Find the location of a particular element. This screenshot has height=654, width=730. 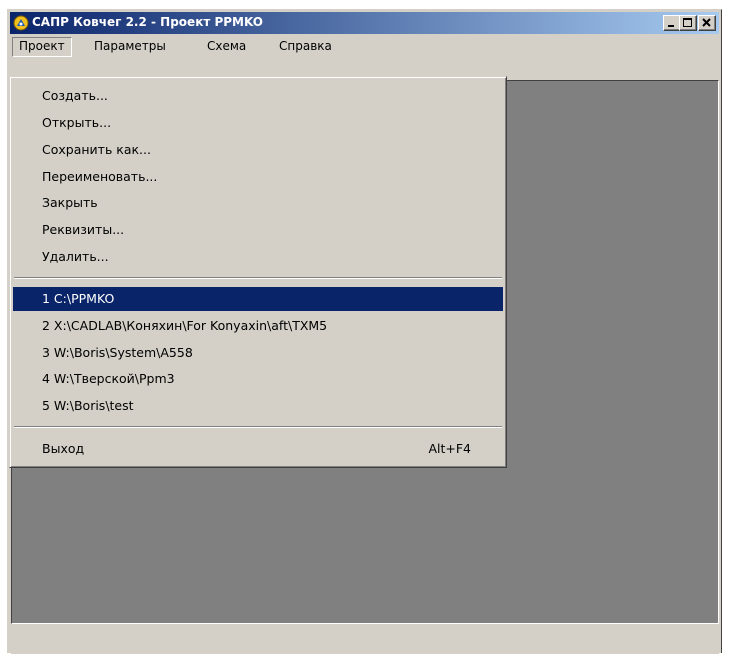

menu-bar: Проект Параметры Схема Справка is located at coordinates (364, 46).